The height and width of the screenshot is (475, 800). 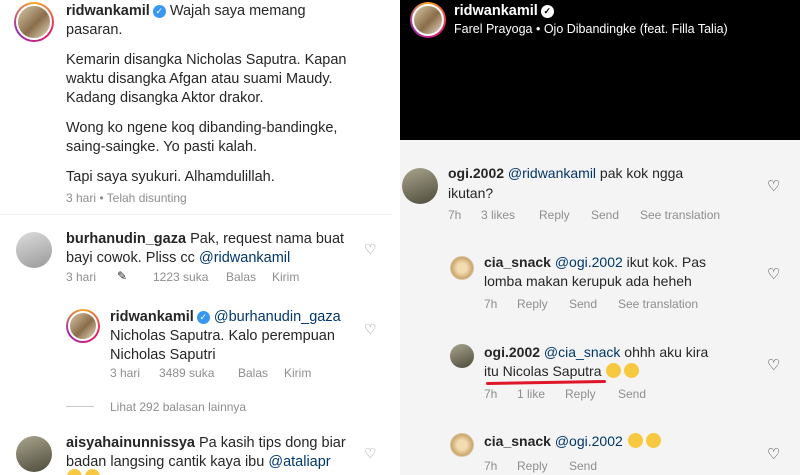 What do you see at coordinates (130, 443) in the screenshot?
I see `comment-username: aisyahainunnissya` at bounding box center [130, 443].